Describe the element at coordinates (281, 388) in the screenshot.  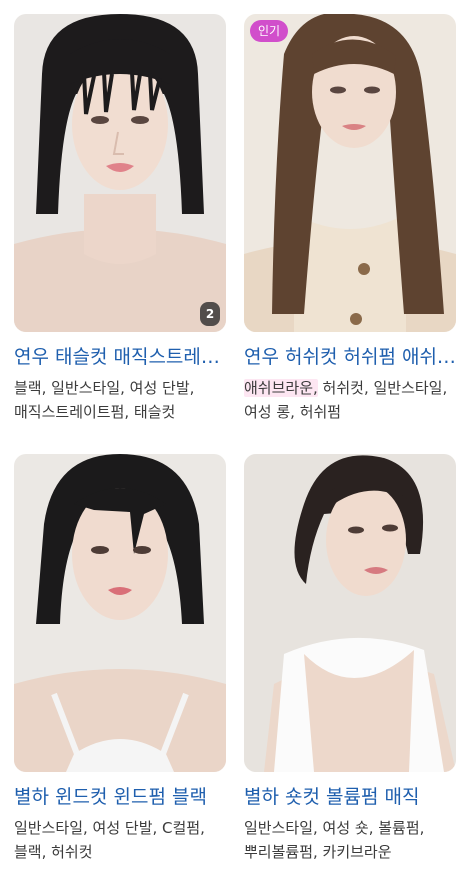
I see `highlighted-tag: 애쉬브라운,` at that location.